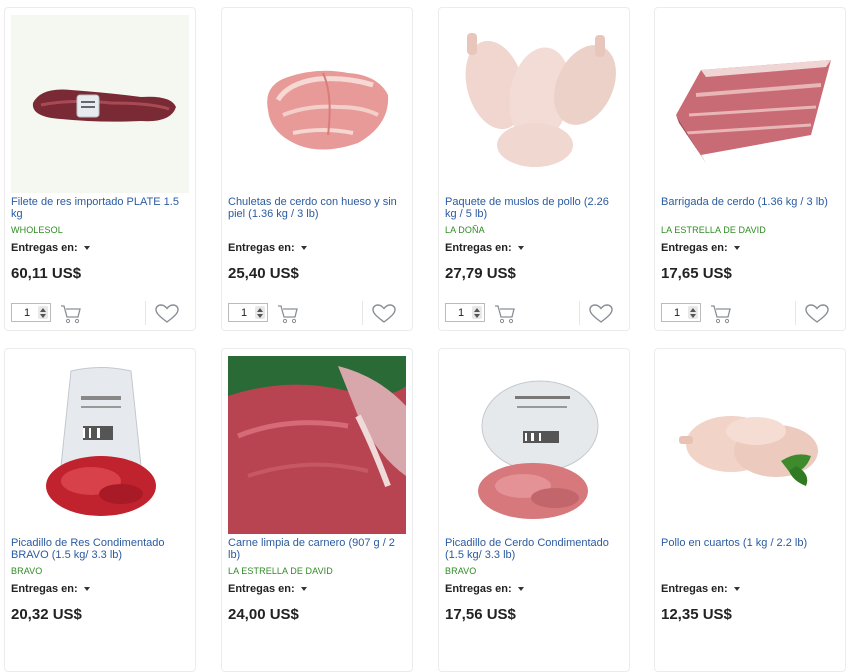 The width and height of the screenshot is (861, 672). What do you see at coordinates (263, 273) in the screenshot?
I see `product-price: 25,40 US$` at bounding box center [263, 273].